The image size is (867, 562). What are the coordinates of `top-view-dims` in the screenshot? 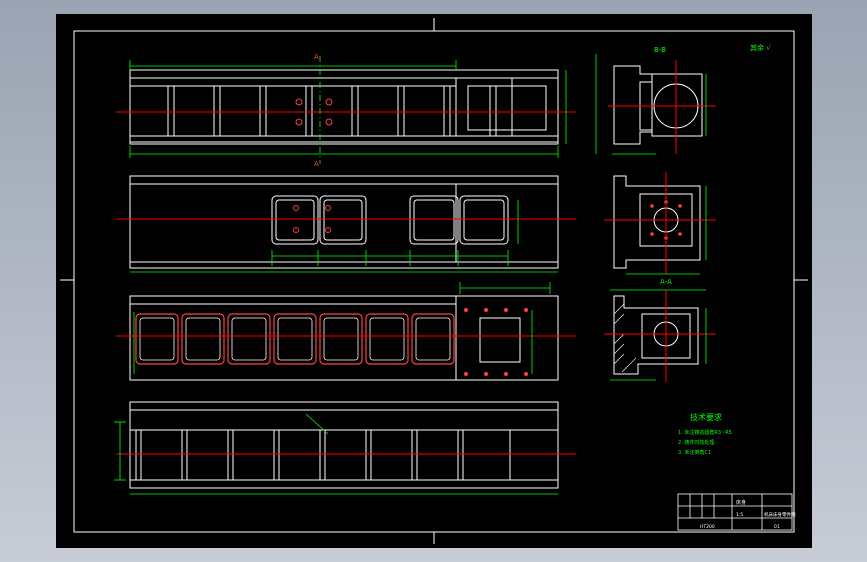 It's located at (344, 236).